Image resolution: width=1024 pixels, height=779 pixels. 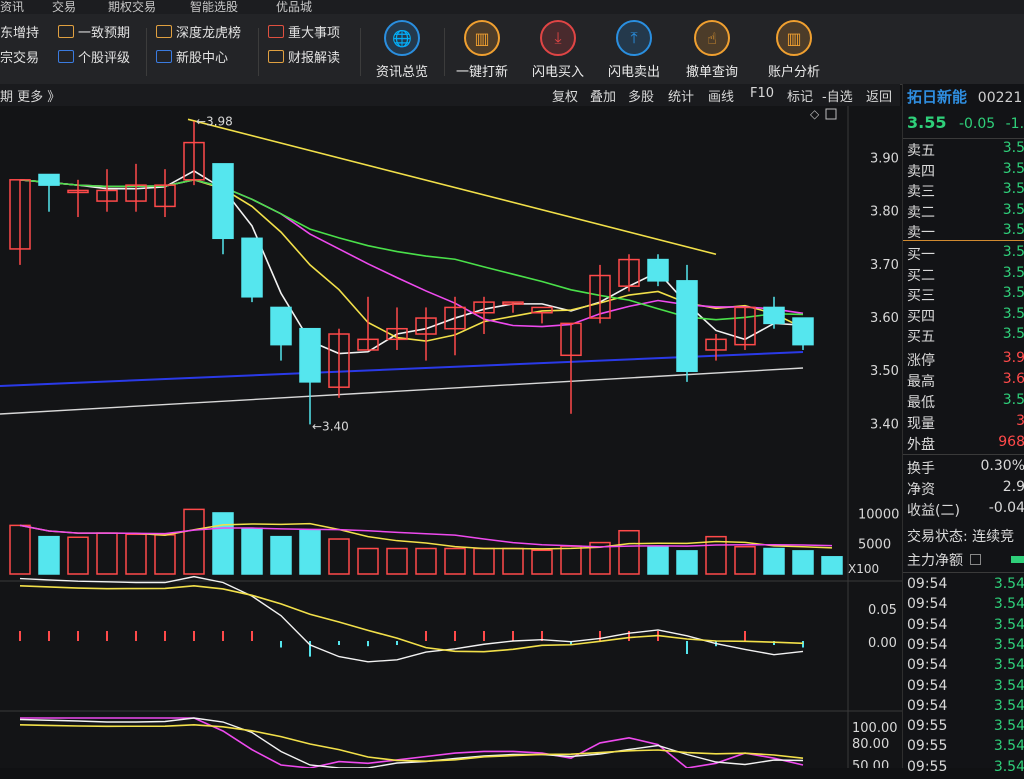 I want to click on kdj-tick-label: 100.00, so click(x=875, y=728).